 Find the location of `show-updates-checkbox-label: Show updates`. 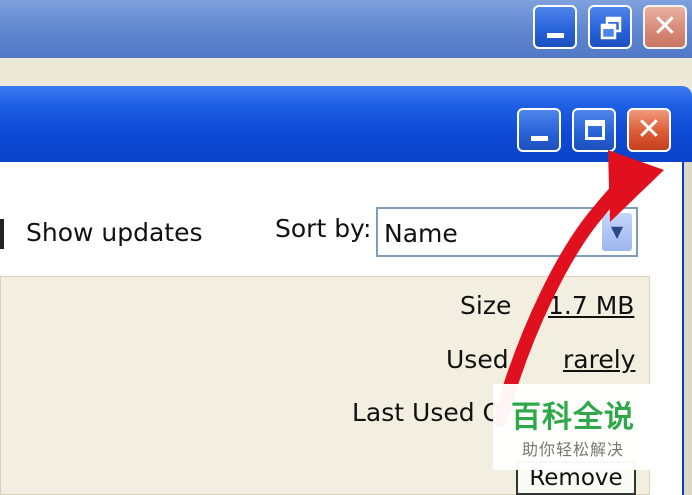

show-updates-checkbox-label: Show updates is located at coordinates (114, 232).